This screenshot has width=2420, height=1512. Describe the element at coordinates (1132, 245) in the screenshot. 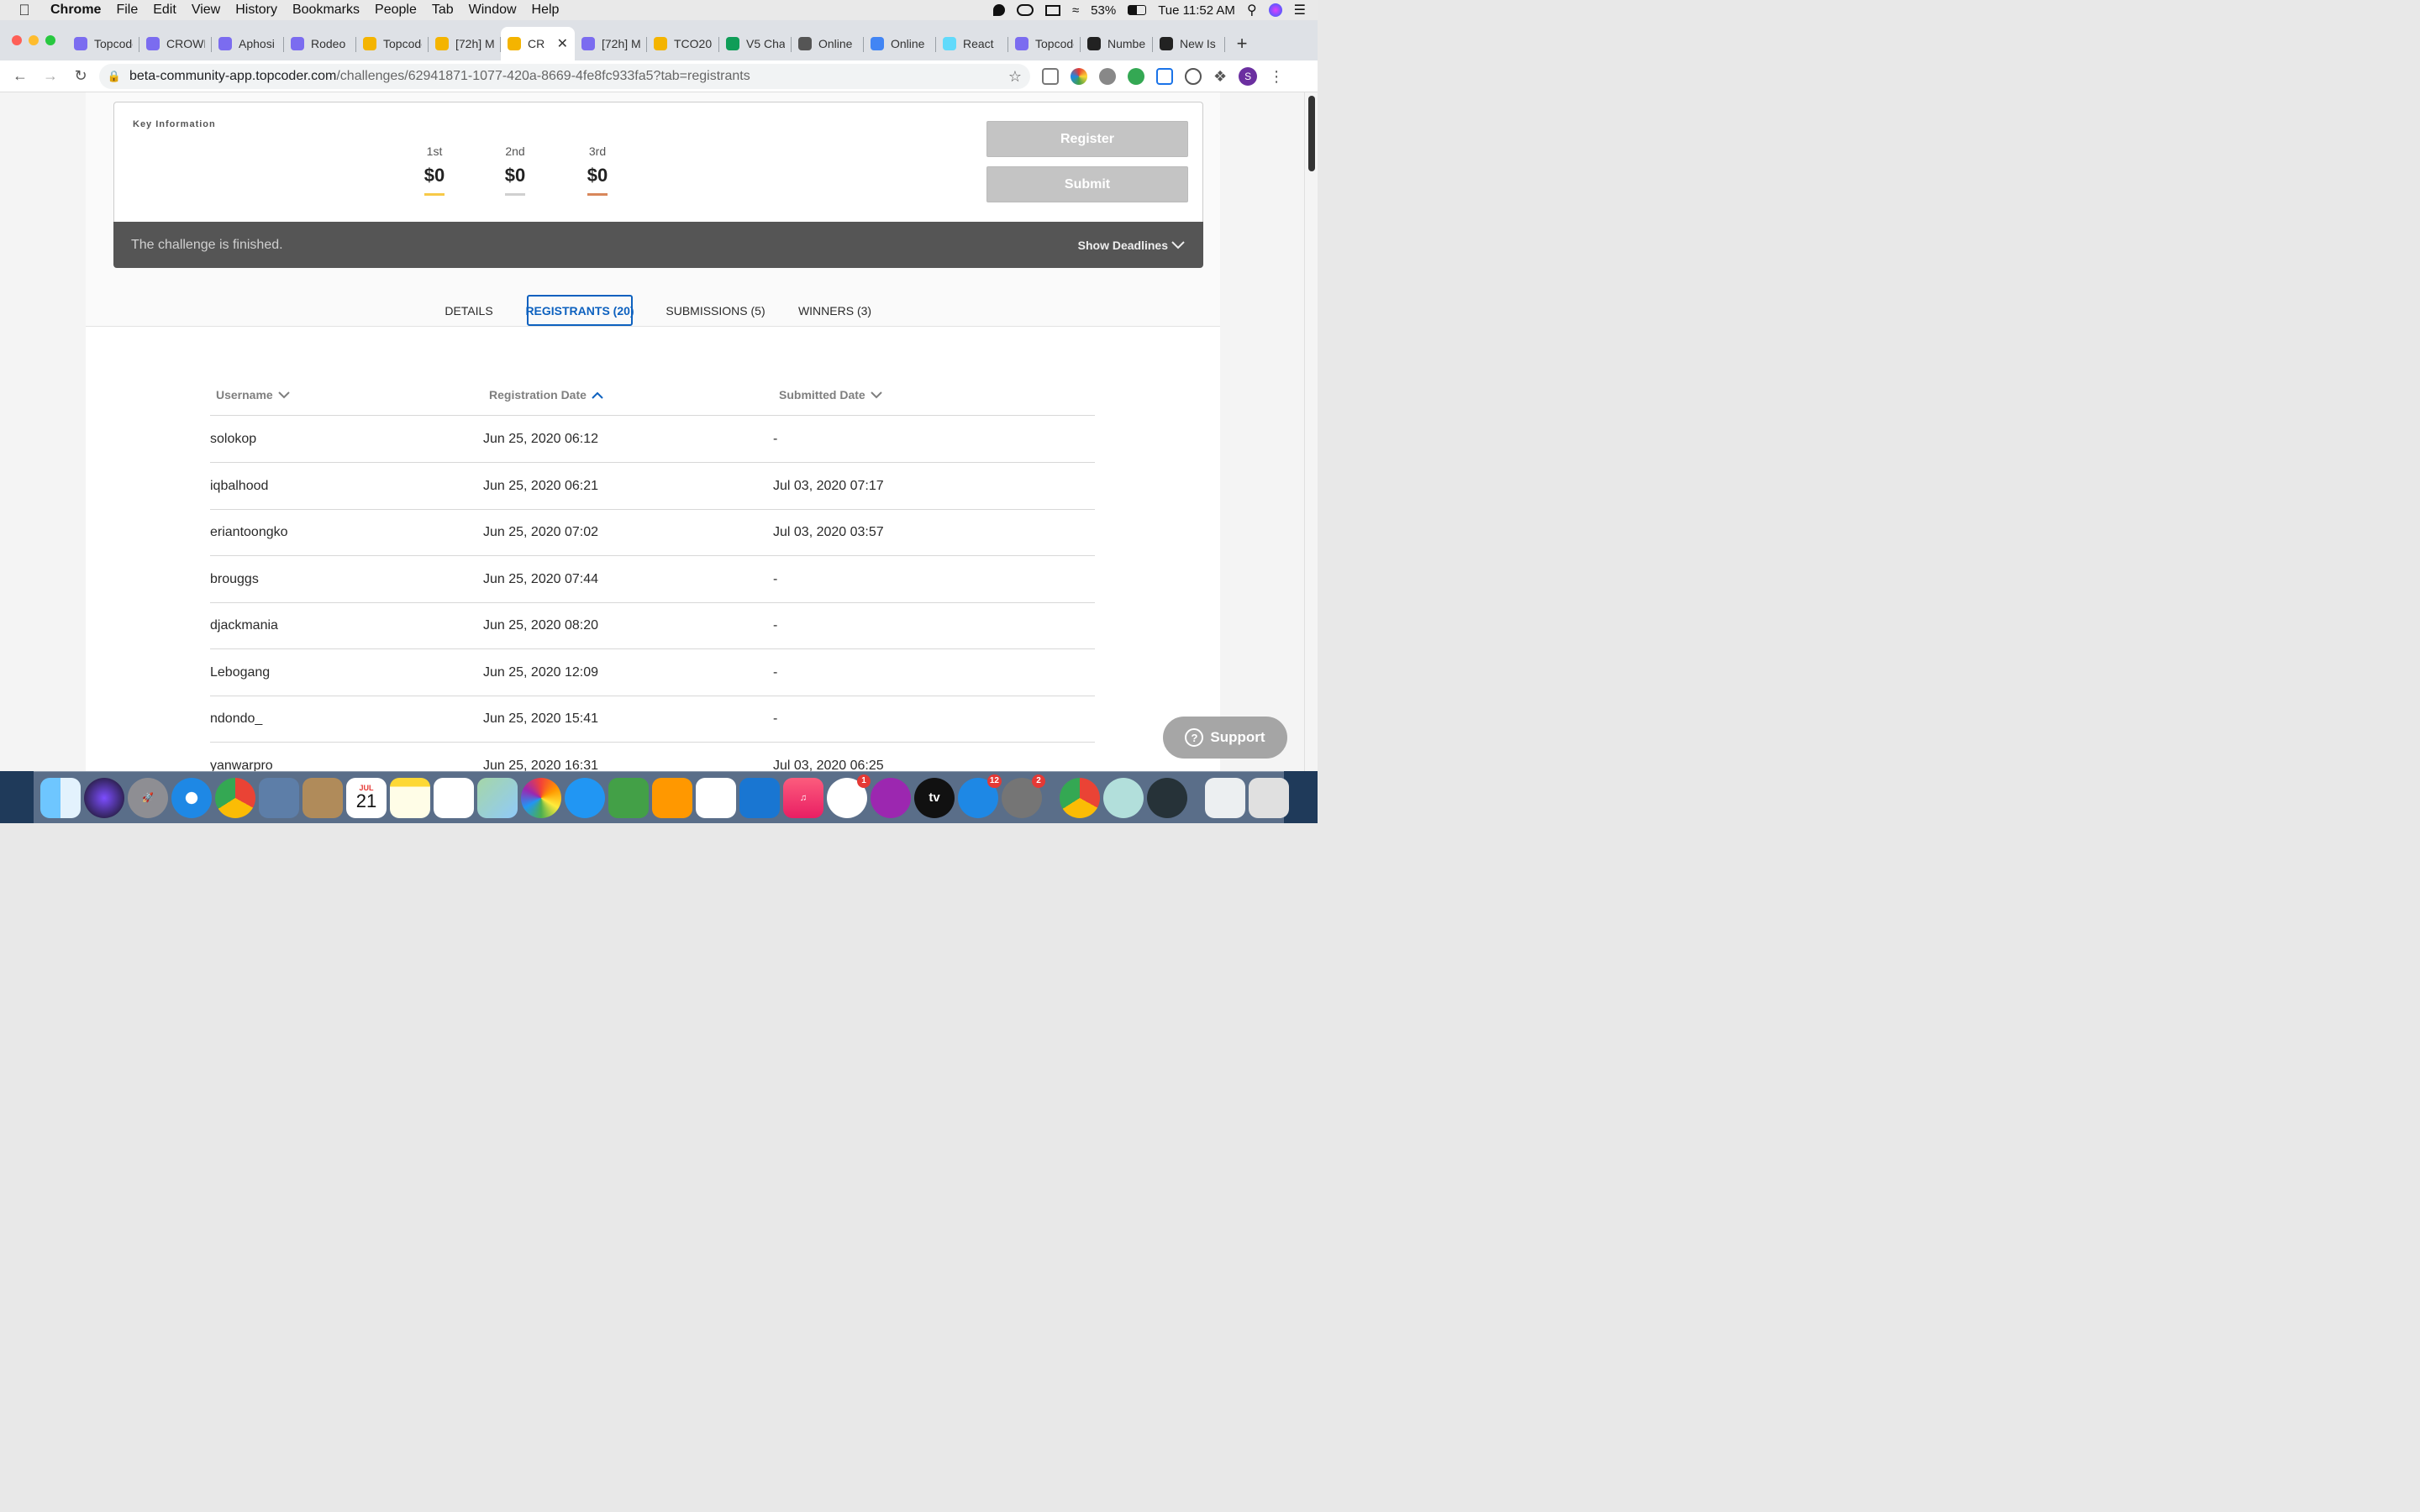

I see `show-deadlines-toggle: Show Deadlines` at that location.